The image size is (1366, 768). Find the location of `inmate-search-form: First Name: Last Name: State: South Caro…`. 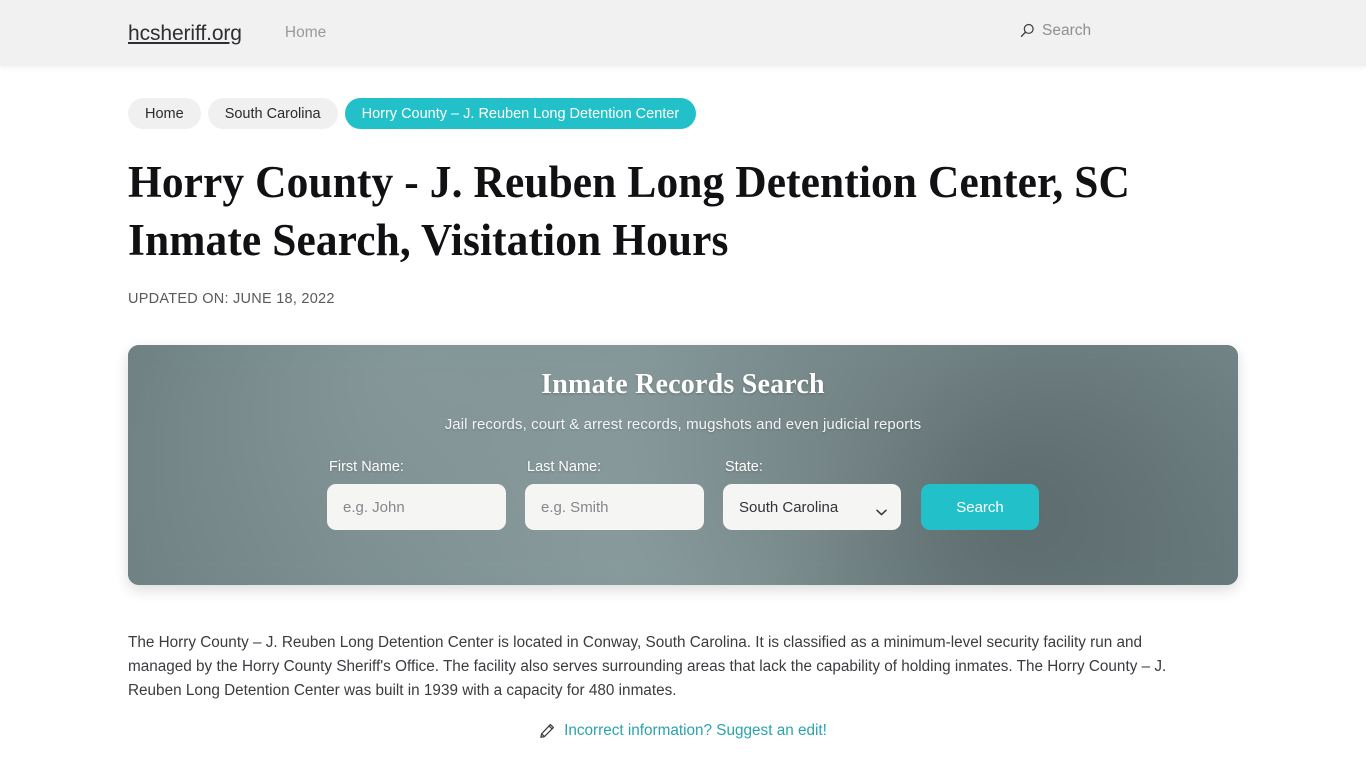

inmate-search-form: First Name: Last Name: State: South Caro… is located at coordinates (683, 494).